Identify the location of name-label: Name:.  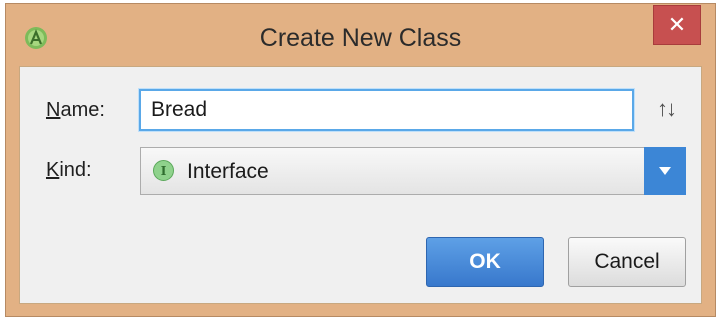
(75, 110).